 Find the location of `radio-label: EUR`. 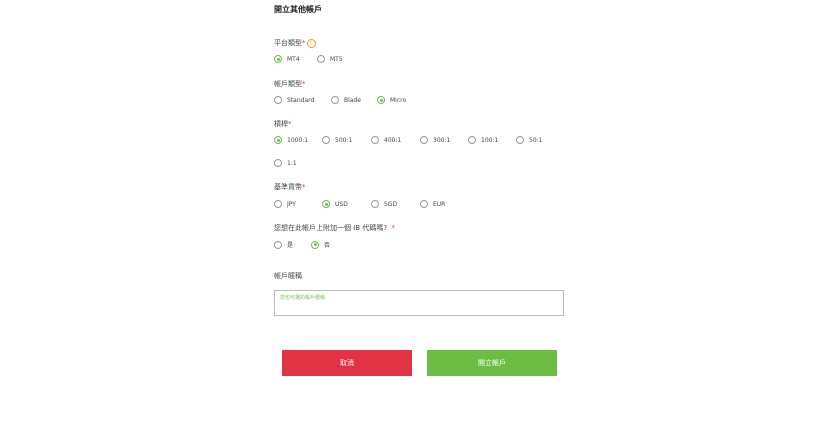

radio-label: EUR is located at coordinates (439, 204).